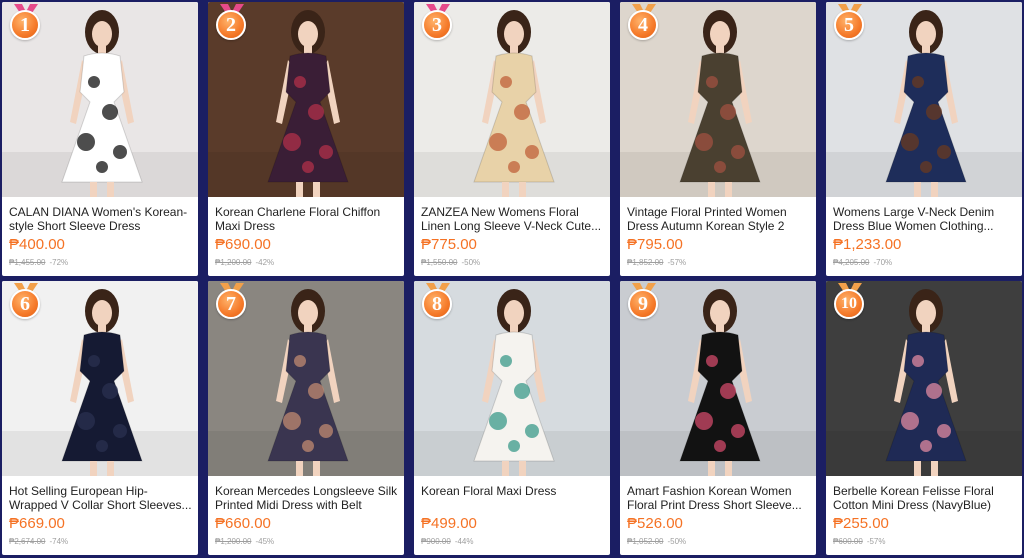 This screenshot has width=1024, height=558. I want to click on rank-number: 2, so click(231, 25).